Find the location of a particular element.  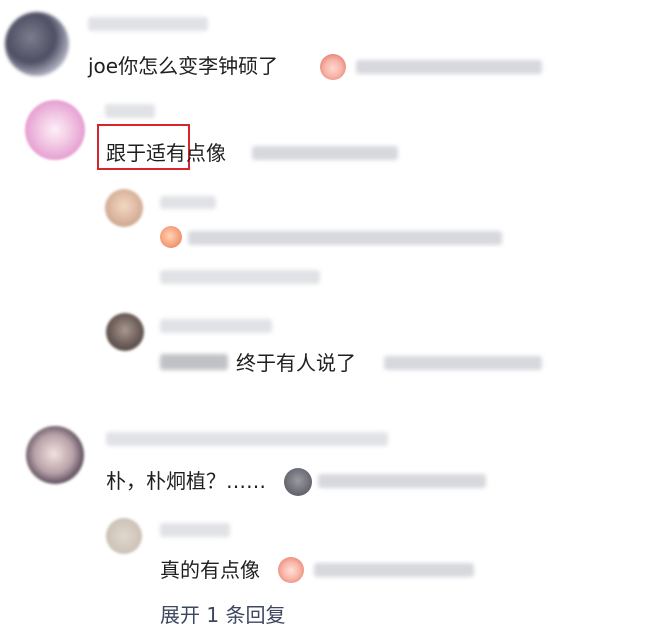

expand-replies-link: 展开 1 条回复 is located at coordinates (222, 615).